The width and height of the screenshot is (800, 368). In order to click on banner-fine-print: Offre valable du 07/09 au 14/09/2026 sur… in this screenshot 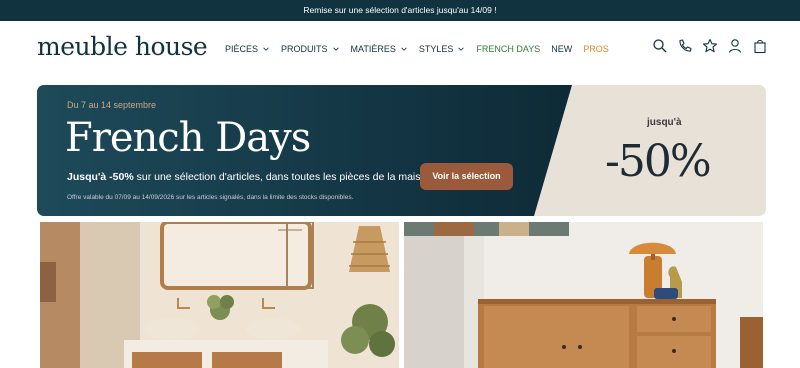, I will do `click(210, 197)`.